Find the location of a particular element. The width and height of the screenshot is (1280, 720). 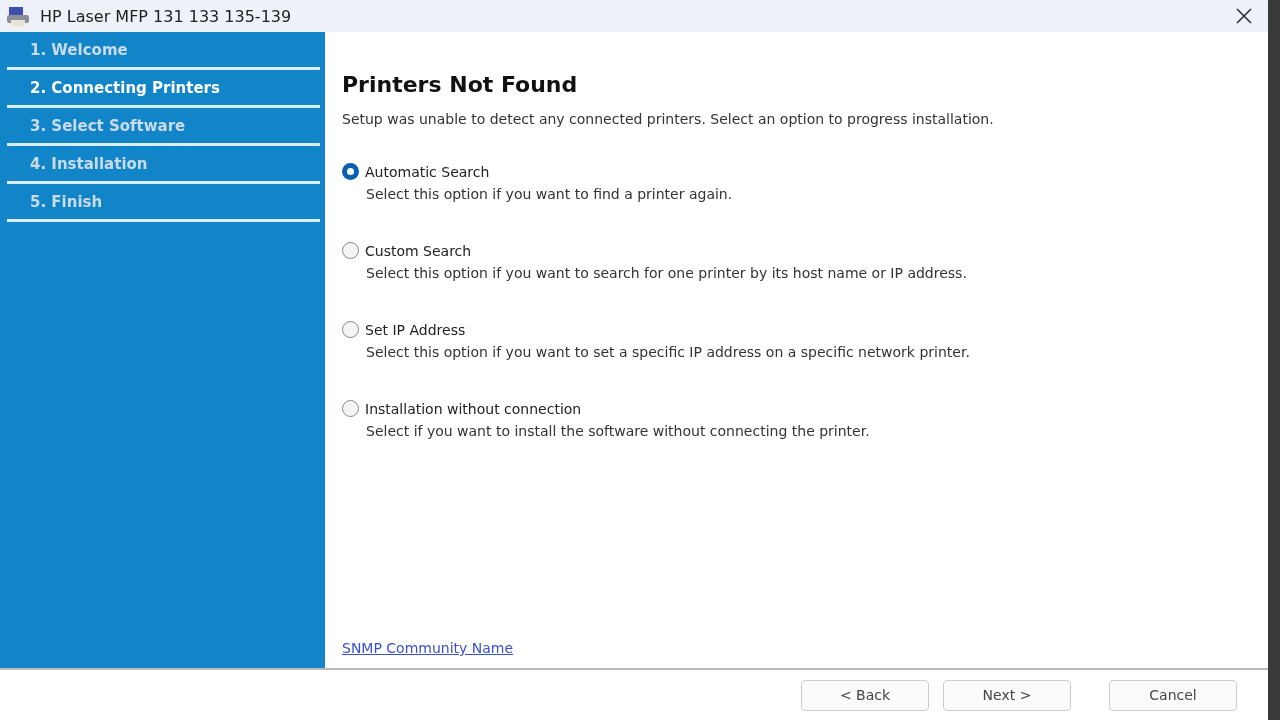

option-label: Custom Search is located at coordinates (418, 250).